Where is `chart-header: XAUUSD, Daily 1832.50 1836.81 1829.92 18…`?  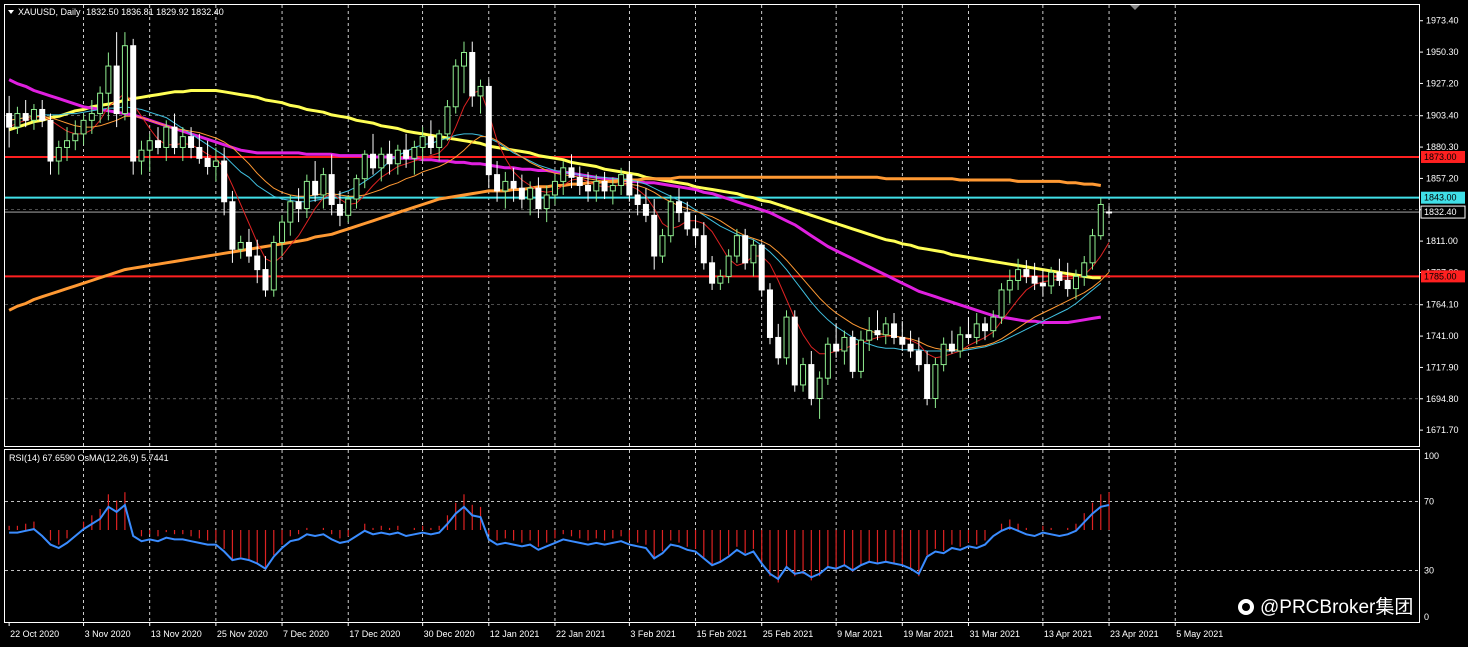 chart-header: XAUUSD, Daily 1832.50 1836.81 1829.92 18… is located at coordinates (121, 12).